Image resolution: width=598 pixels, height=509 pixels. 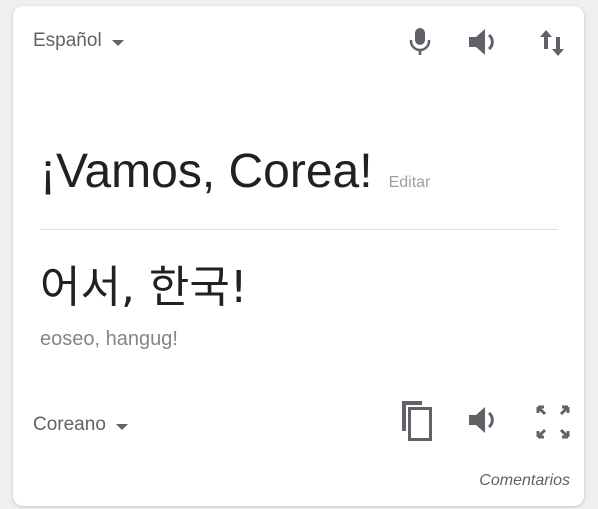 I want to click on source-language-select: Español, so click(x=78, y=41).